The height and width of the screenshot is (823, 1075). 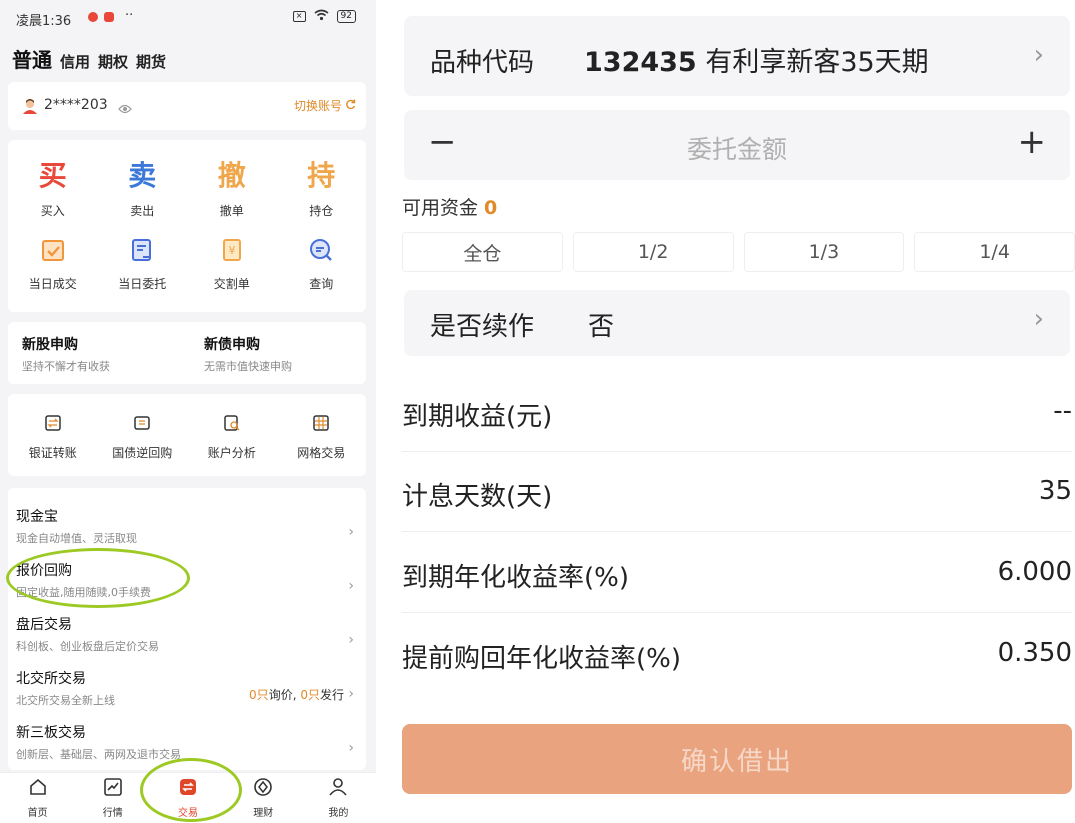 I want to click on ratio-quarter-button: 1/4, so click(x=994, y=252).